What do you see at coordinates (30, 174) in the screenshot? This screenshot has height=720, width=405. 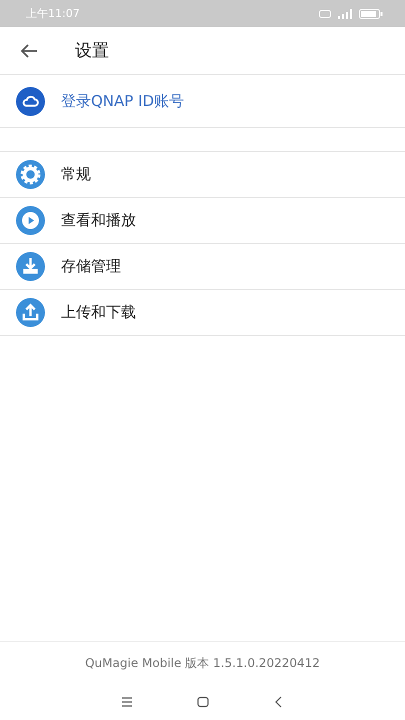 I see `gear-icon` at bounding box center [30, 174].